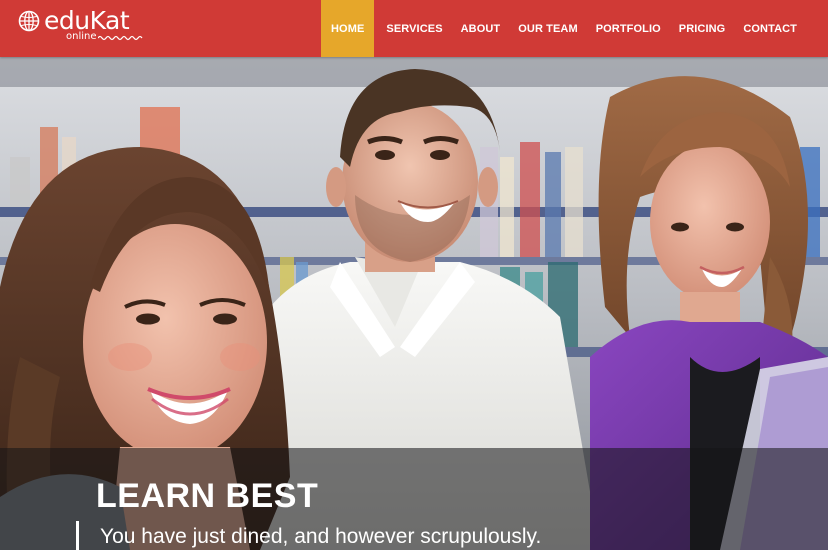 The image size is (828, 550). I want to click on nav-item-services: SERVICES, so click(414, 28).